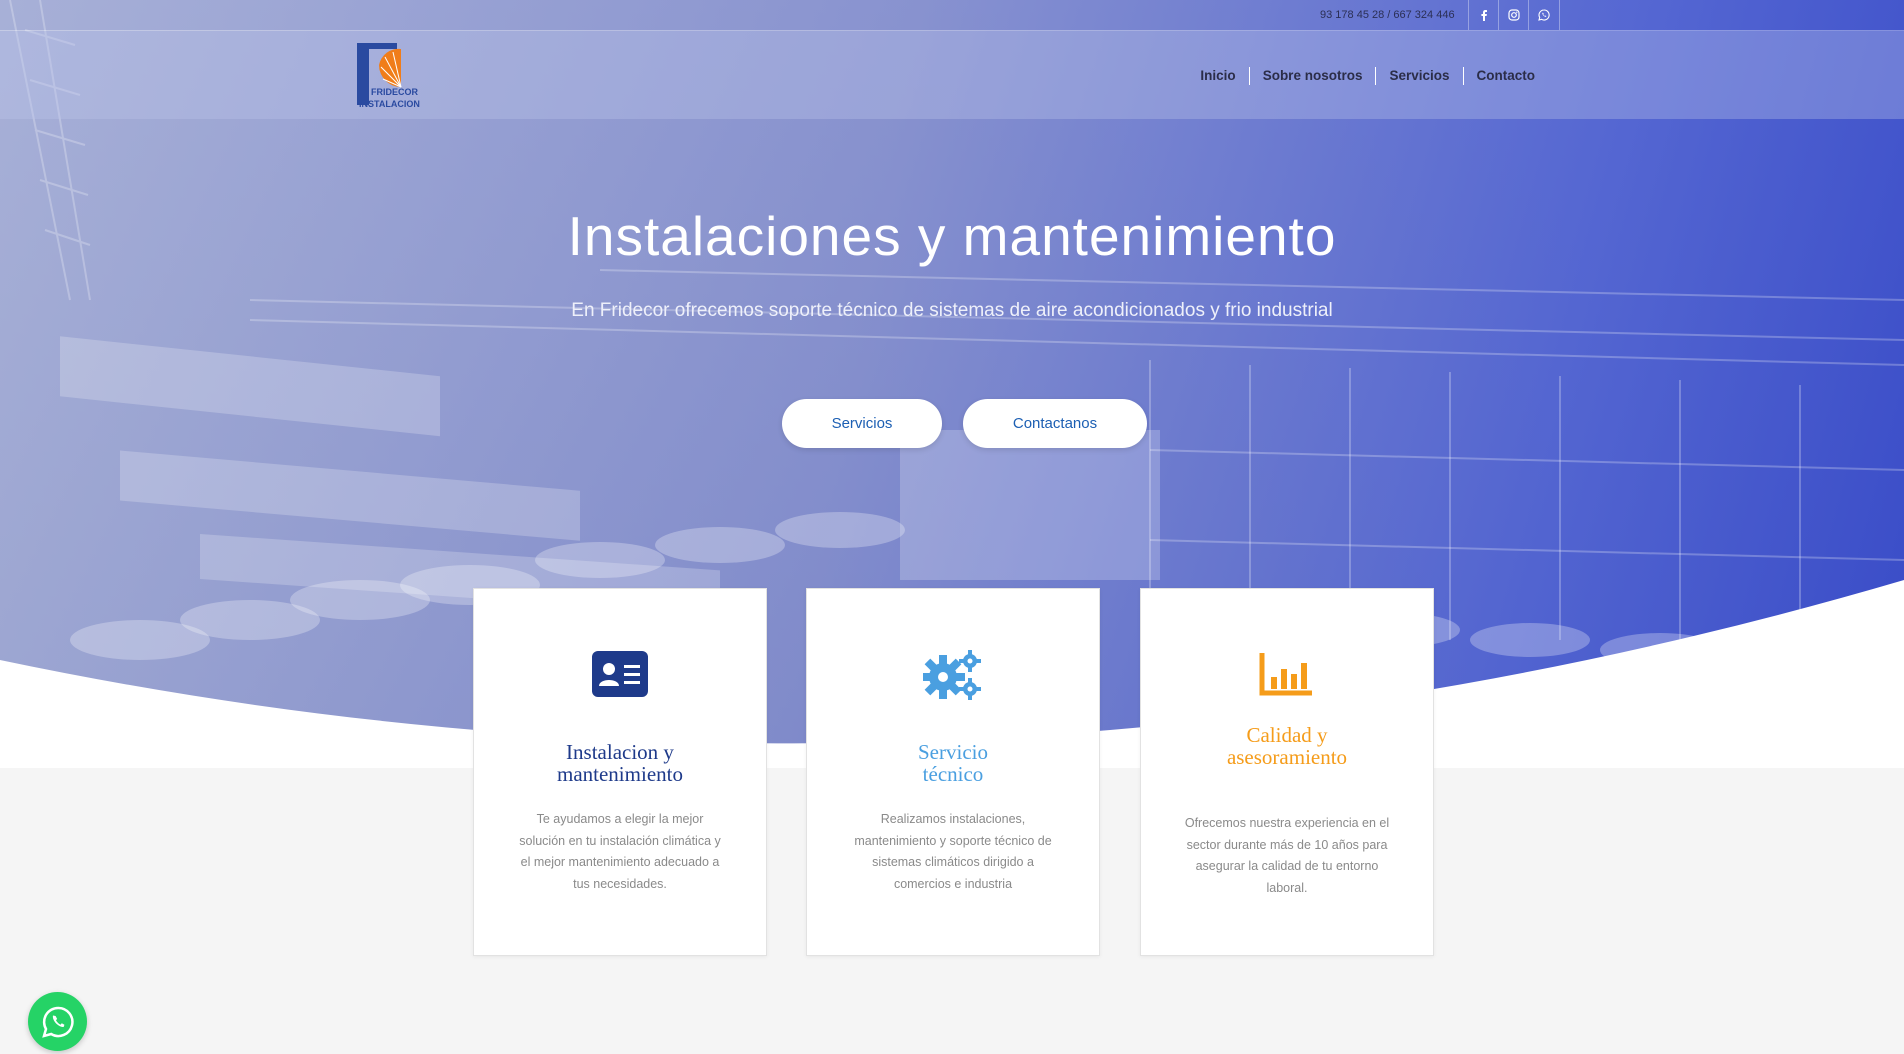 This screenshot has height=1054, width=1904. I want to click on main-nav: Inicio Sobre nosotros Servicios Contacto, so click(1367, 76).